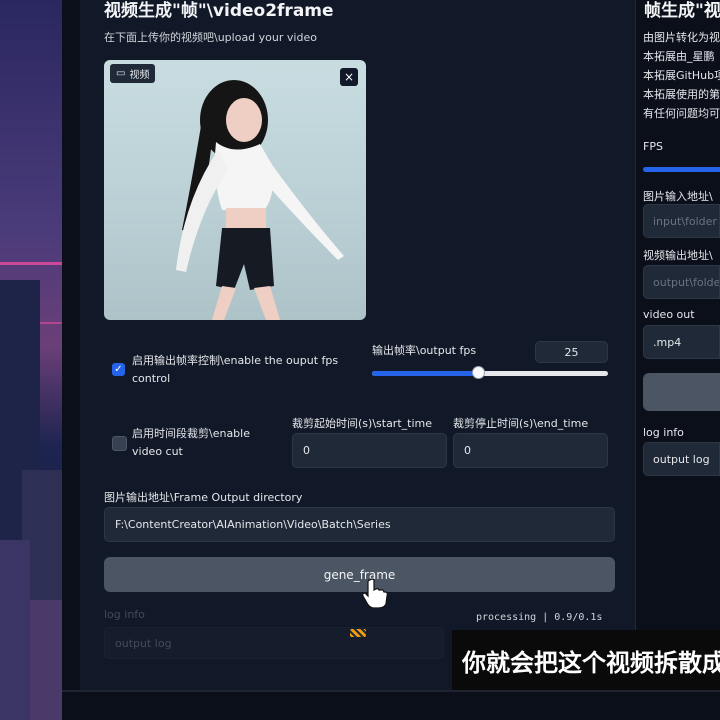 This screenshot has height=720, width=720. I want to click on image-input-label: 图片输入地址\, so click(678, 196).